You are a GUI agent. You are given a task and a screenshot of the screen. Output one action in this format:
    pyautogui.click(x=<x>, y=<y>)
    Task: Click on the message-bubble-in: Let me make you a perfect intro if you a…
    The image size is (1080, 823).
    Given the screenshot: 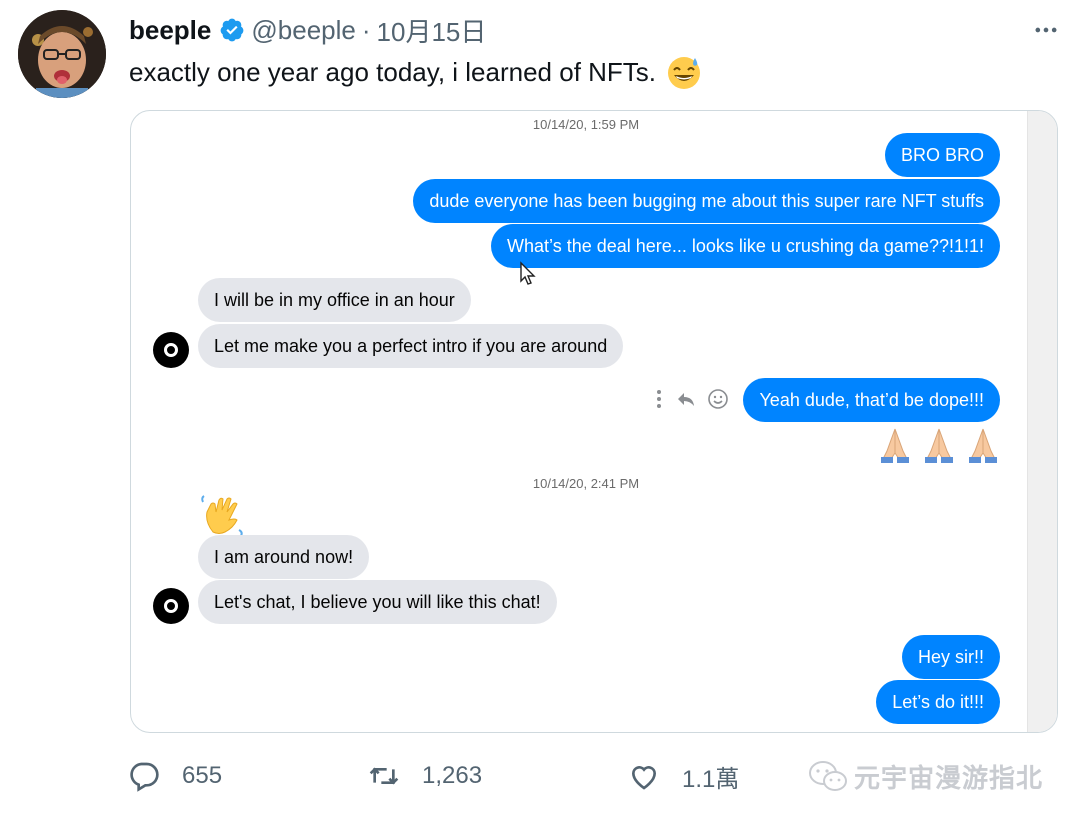 What is the action you would take?
    pyautogui.click(x=411, y=346)
    